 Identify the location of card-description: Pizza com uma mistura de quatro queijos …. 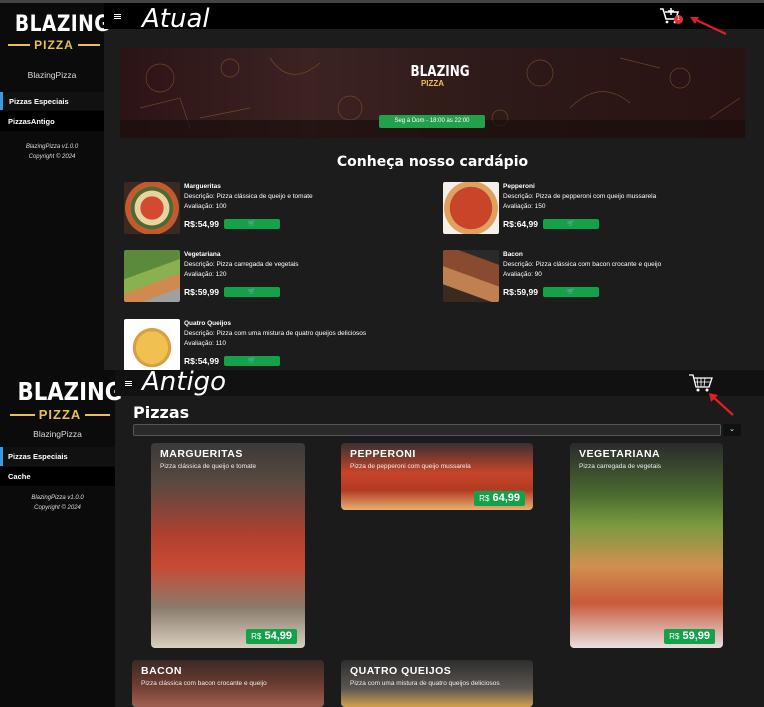
(425, 683).